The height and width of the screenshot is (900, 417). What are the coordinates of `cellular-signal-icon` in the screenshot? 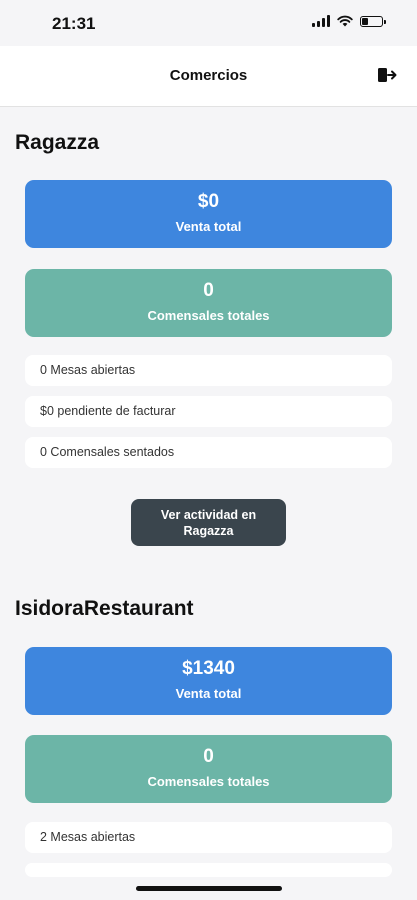 It's located at (321, 21).